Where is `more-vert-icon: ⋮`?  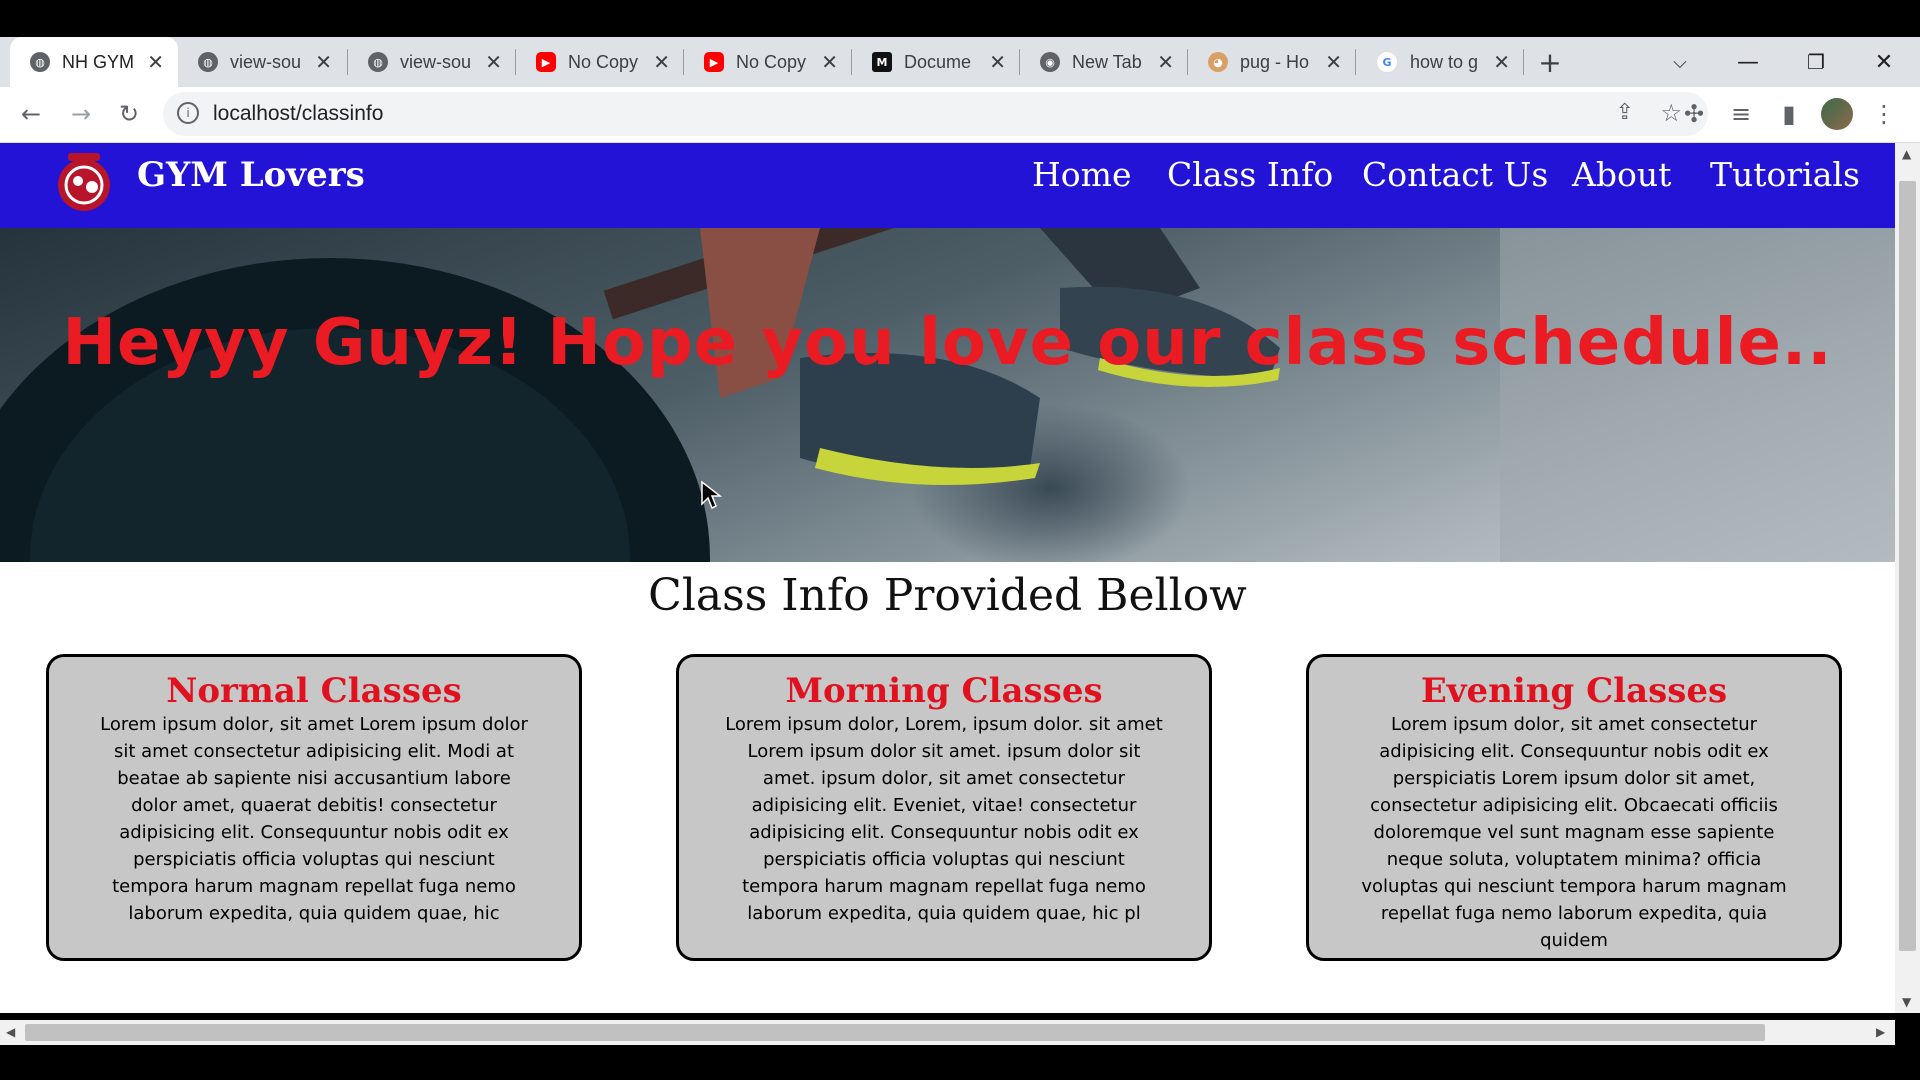
more-vert-icon: ⋮ is located at coordinates (1884, 114).